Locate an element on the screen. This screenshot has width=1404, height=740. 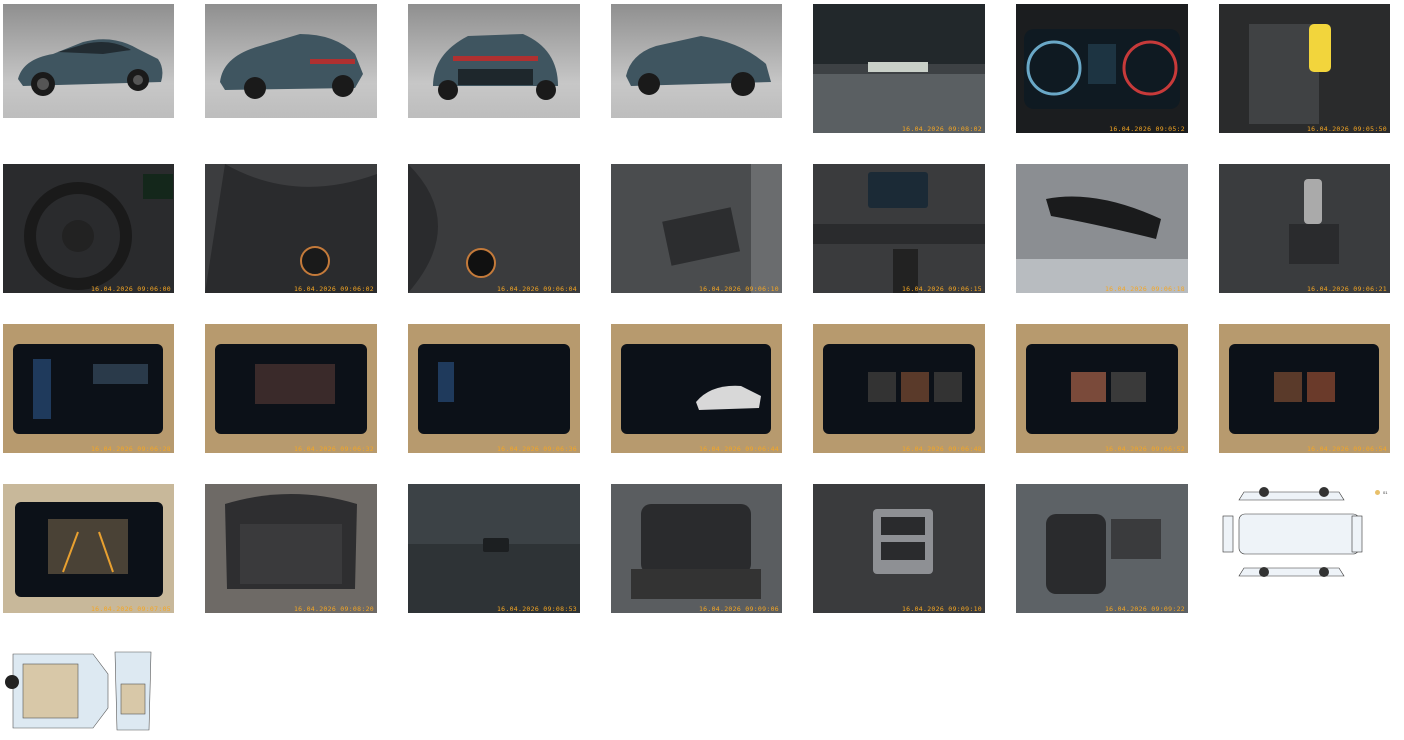
photo-timestamp: 16.04.2026 09:06:52 is located at coordinates (1144, 449).